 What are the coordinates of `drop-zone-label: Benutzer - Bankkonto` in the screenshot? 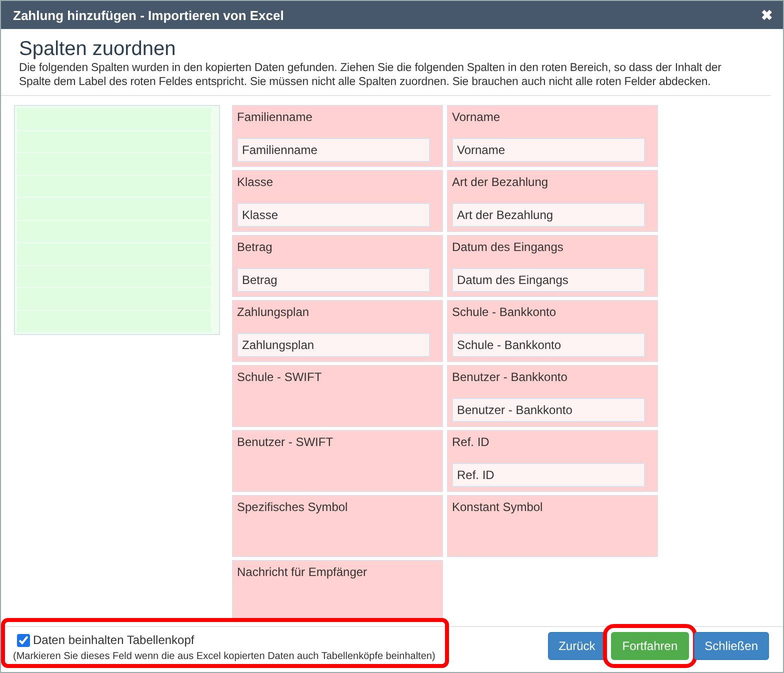 It's located at (510, 377).